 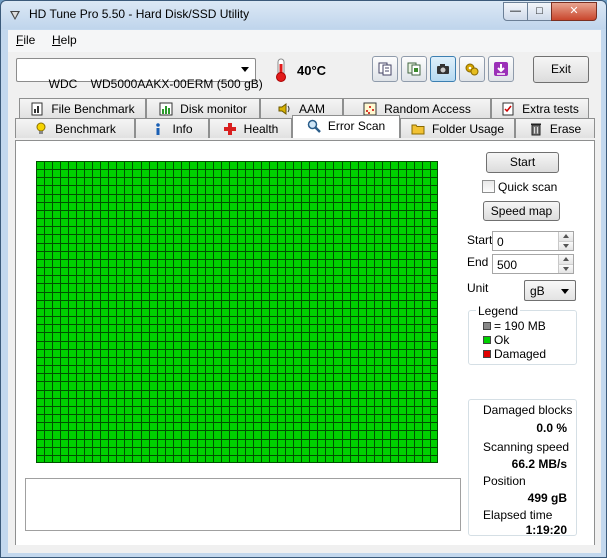 I want to click on scanning-speed-label: Scanning speed, so click(x=526, y=447).